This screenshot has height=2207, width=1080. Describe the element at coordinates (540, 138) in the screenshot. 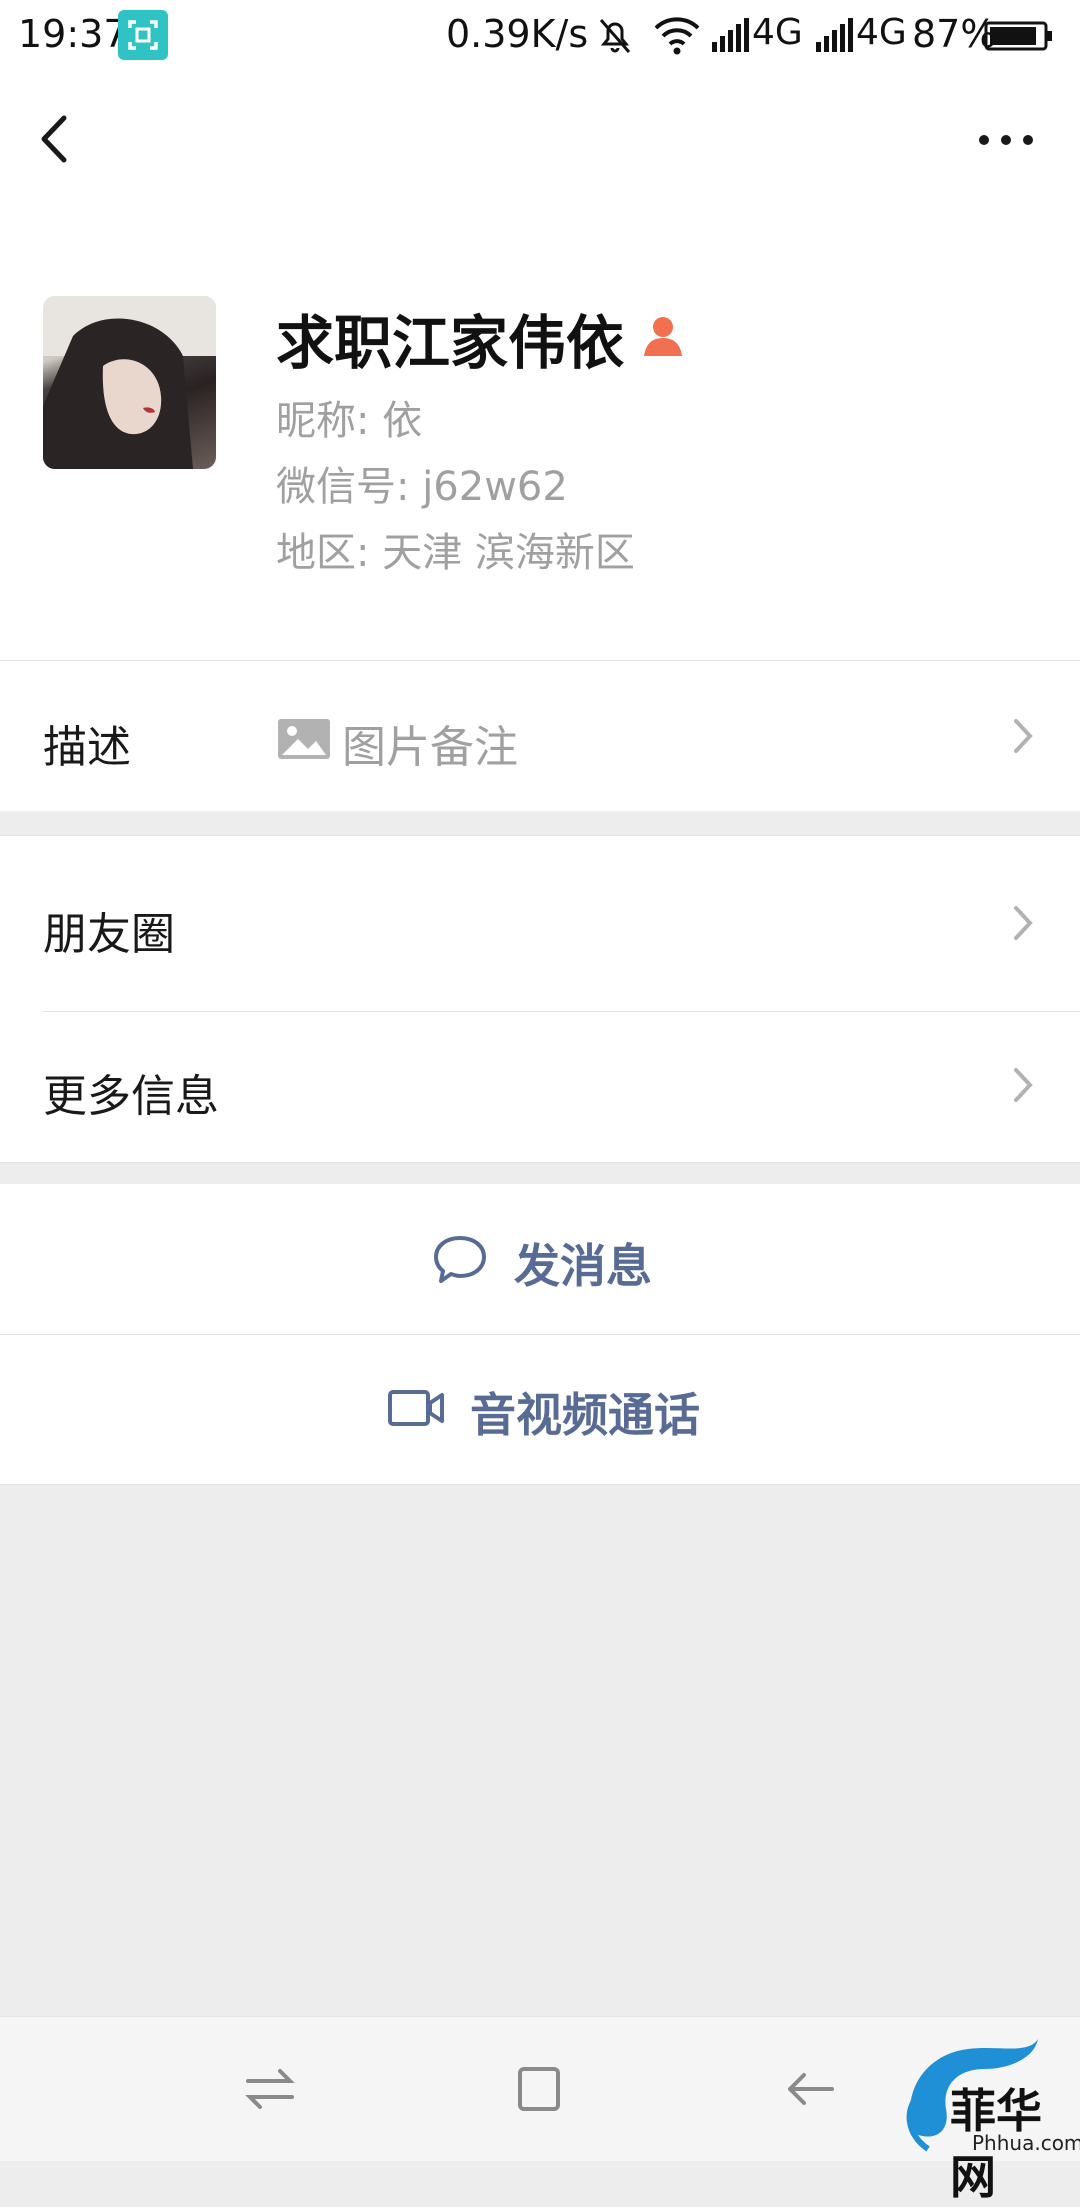

I see `top-nav-bar` at that location.